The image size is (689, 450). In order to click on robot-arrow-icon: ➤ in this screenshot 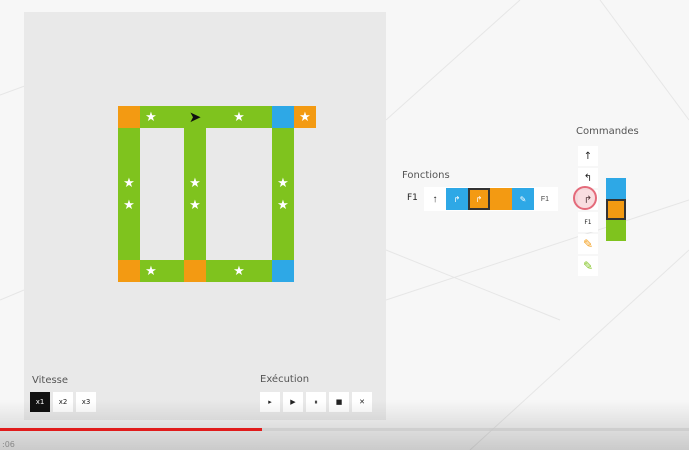, I will do `click(195, 116)`.